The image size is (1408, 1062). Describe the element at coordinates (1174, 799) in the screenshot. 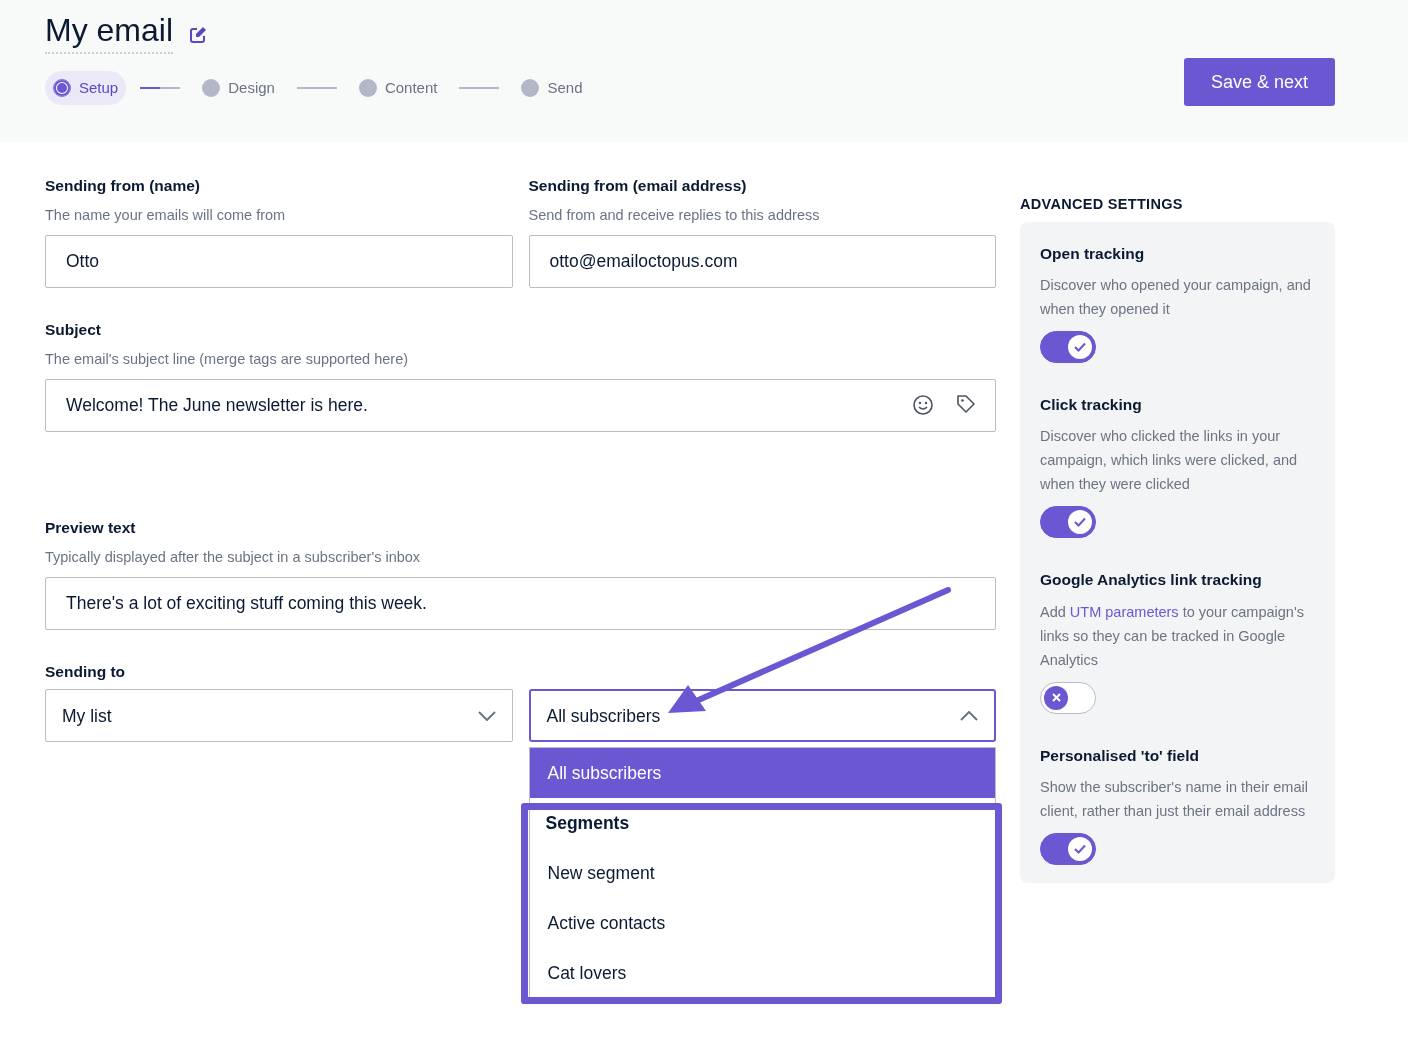

I see `setting-description: Show the subscriber's name in their email client, rather than just their email address` at that location.